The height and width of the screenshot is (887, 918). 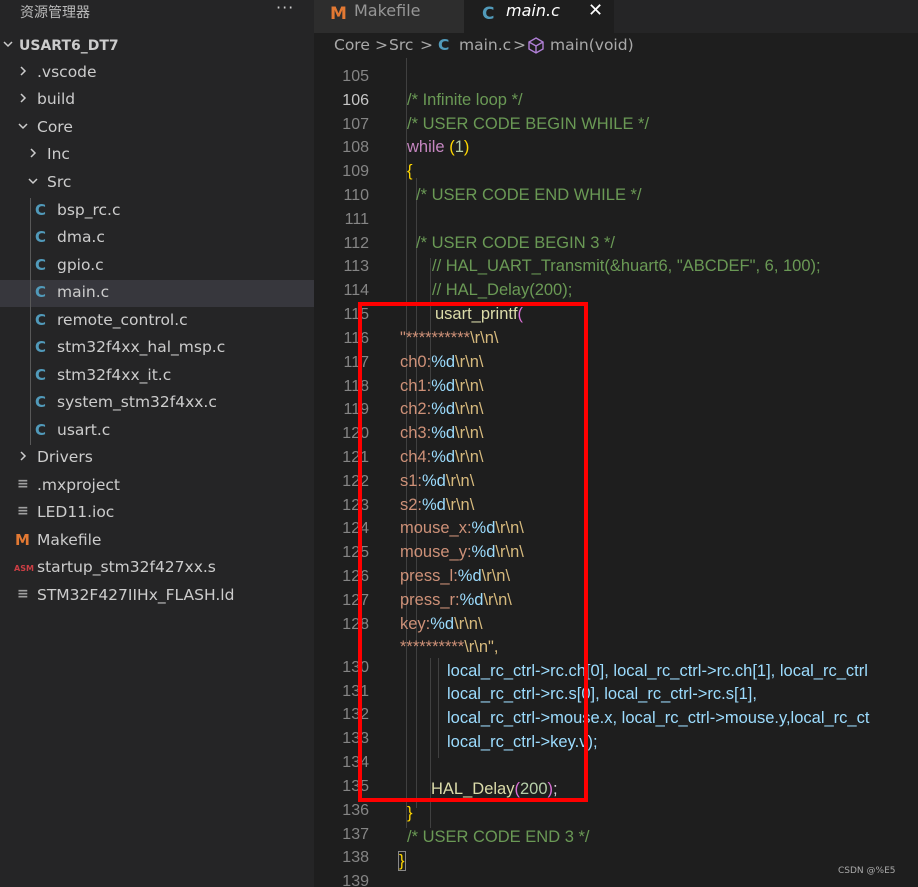 What do you see at coordinates (498, 837) in the screenshot?
I see `code-comment: /* USER CODE END 3 */` at bounding box center [498, 837].